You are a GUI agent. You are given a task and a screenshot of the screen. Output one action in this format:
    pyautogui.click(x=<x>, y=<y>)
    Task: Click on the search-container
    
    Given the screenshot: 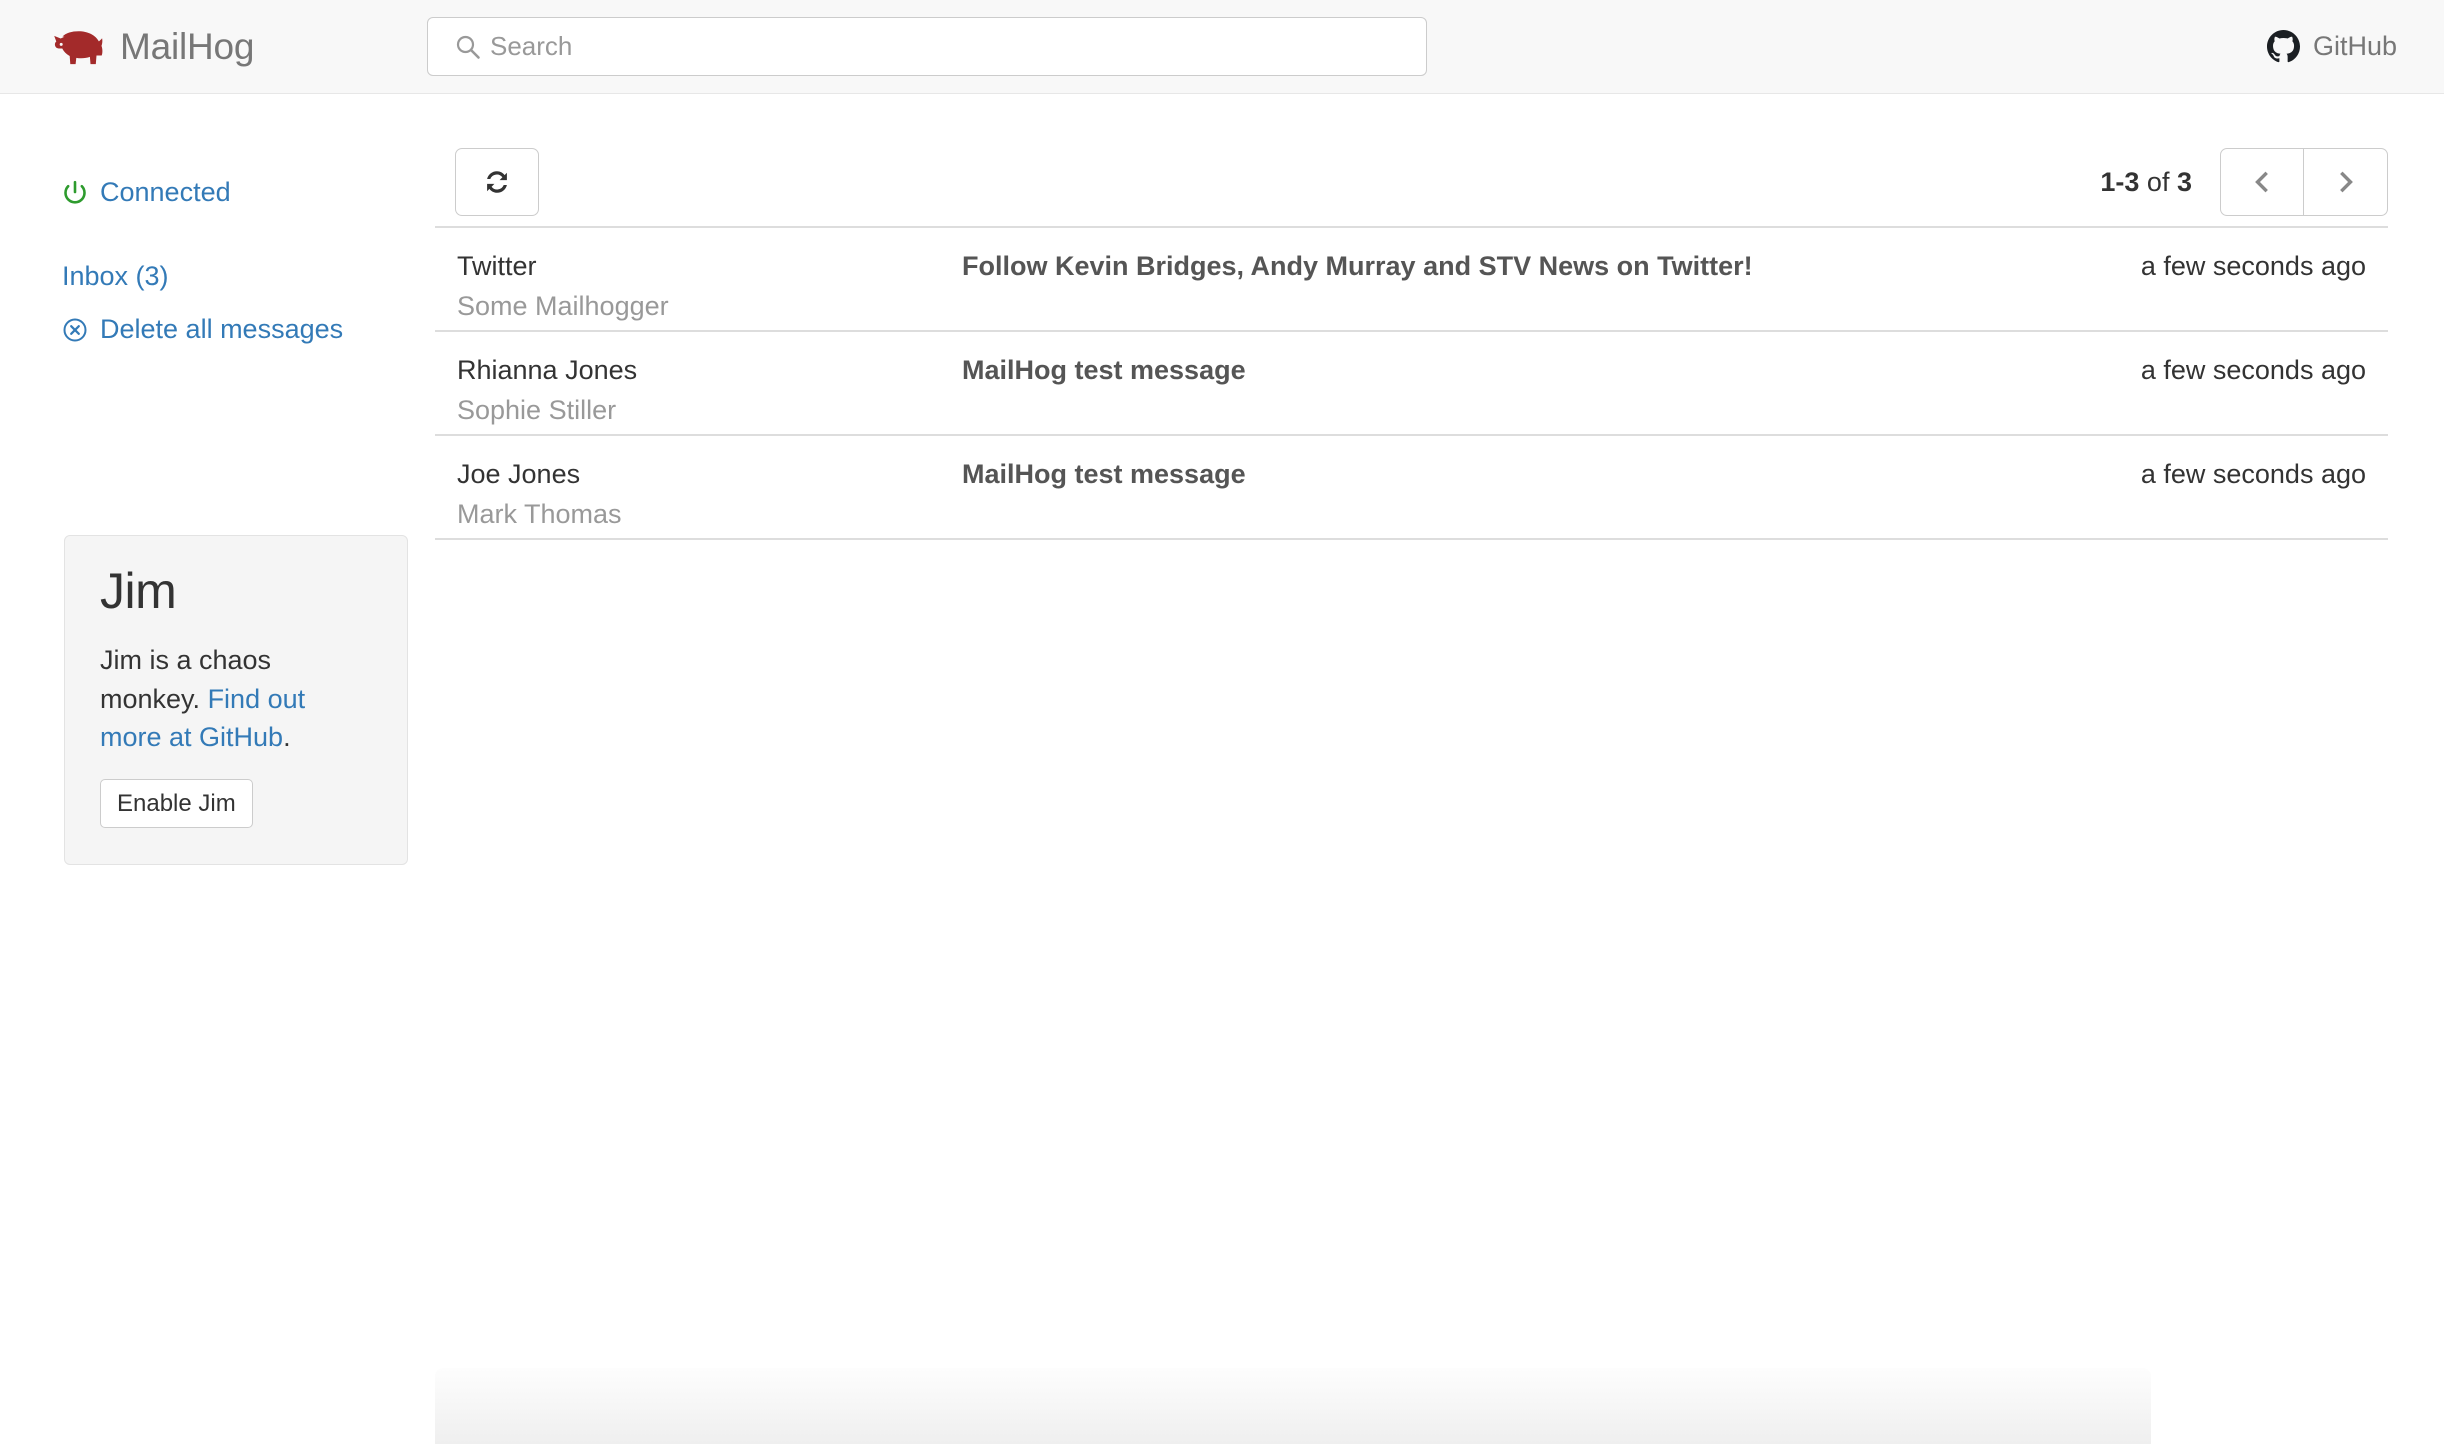 What is the action you would take?
    pyautogui.click(x=927, y=46)
    